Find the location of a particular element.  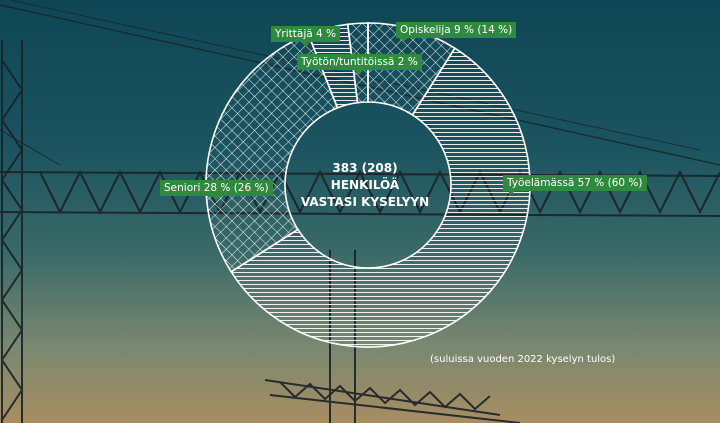

donut-center-text: 383 (208) HENKILÖÄ VASTASI KYSELYYN is located at coordinates (365, 185).